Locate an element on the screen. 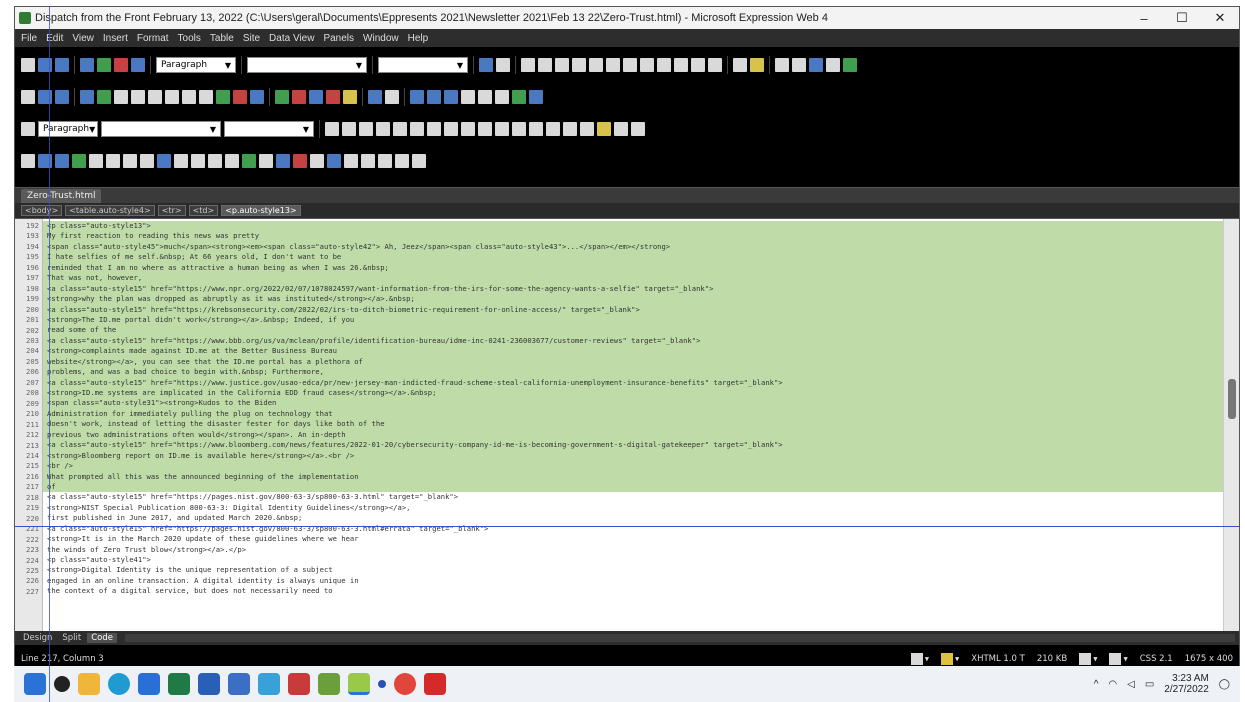 The height and width of the screenshot is (702, 1245). font-size-select: ▼ is located at coordinates (423, 65).